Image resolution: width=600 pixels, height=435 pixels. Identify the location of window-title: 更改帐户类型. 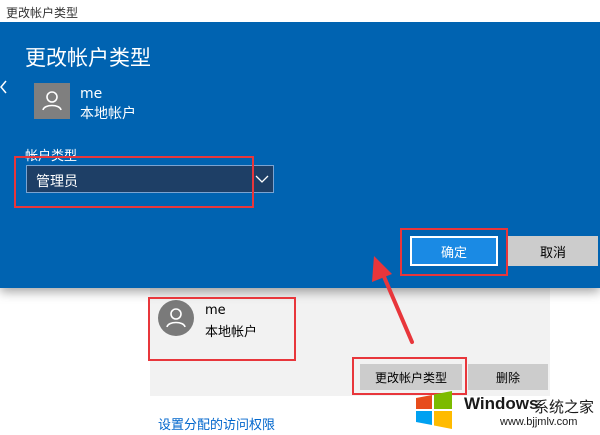
(42, 13).